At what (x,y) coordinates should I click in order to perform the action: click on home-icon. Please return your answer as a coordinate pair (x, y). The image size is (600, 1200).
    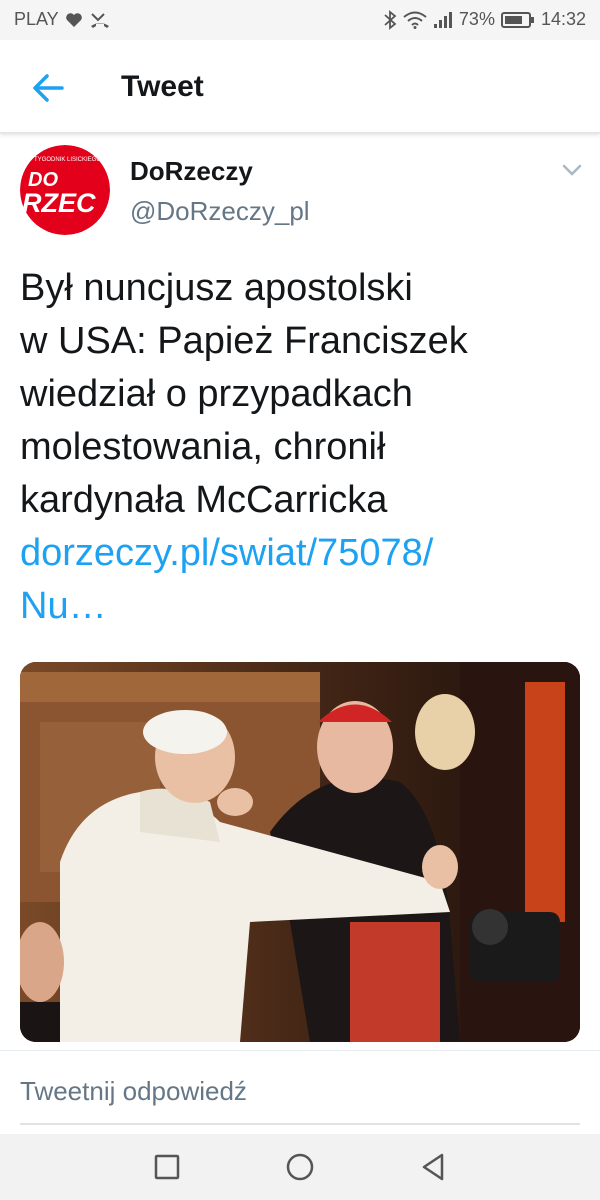
    Looking at the image, I should click on (300, 1167).